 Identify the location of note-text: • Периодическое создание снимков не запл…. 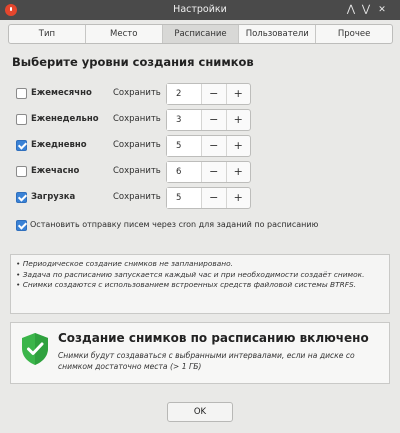
(124, 263).